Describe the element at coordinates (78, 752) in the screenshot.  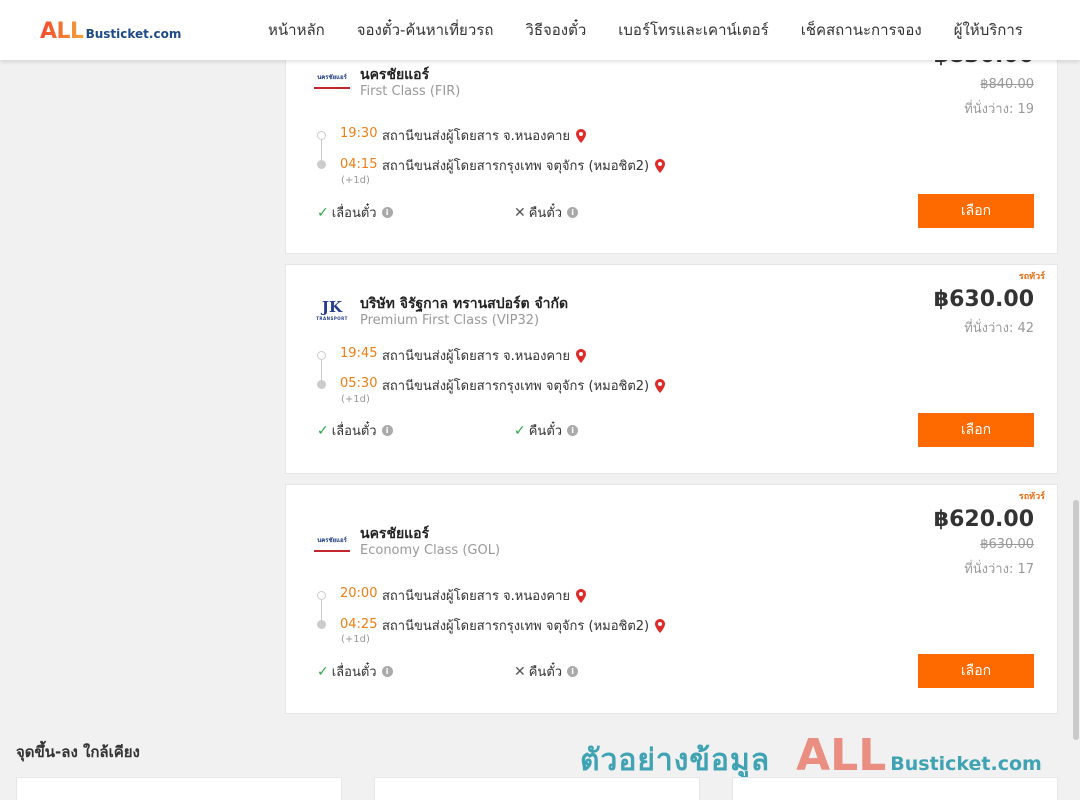
I see `nearby-stops-title: จุดขึ้น-ลง ใกล้เคียง` at that location.